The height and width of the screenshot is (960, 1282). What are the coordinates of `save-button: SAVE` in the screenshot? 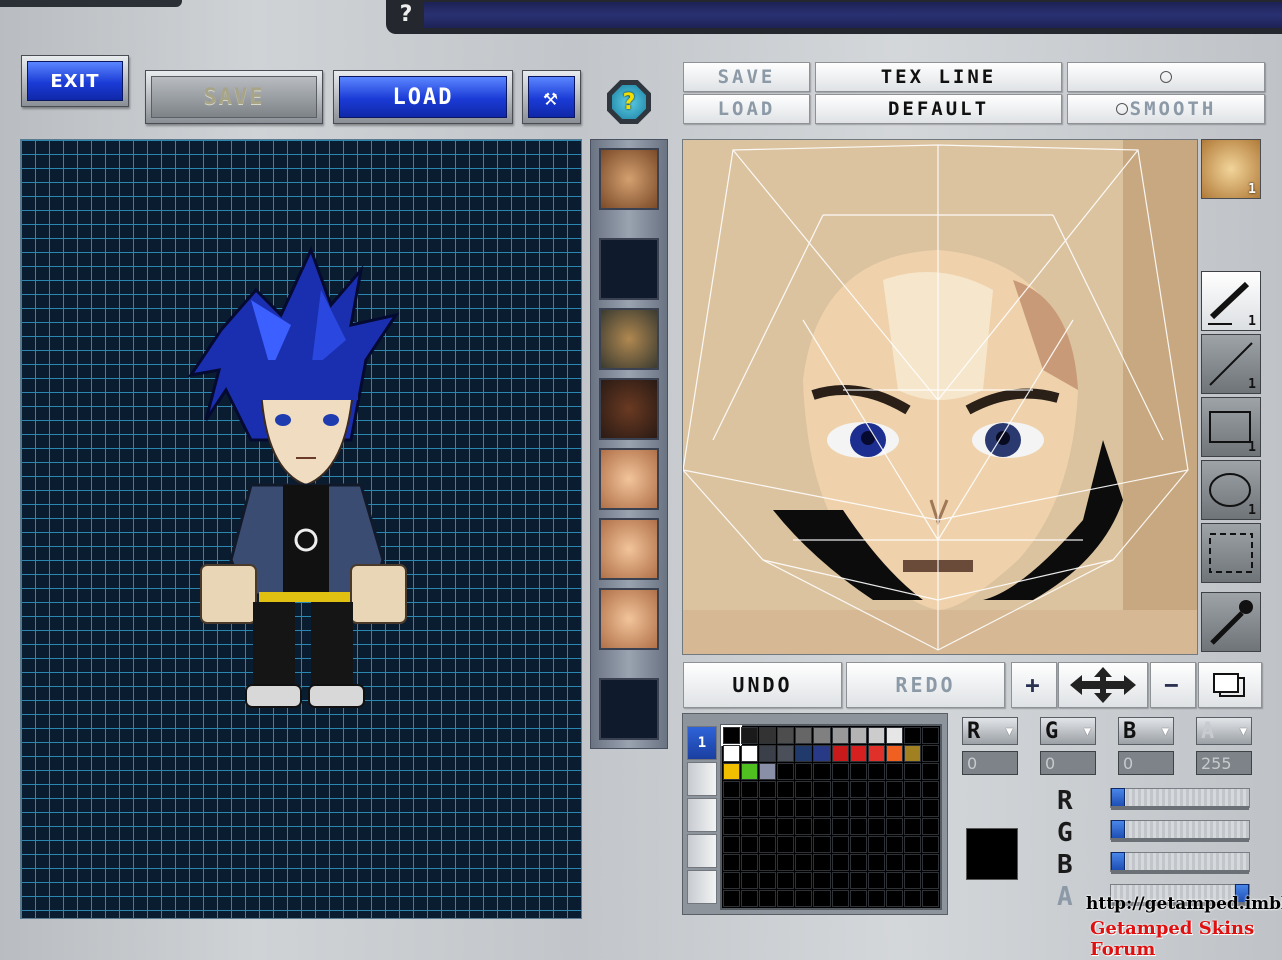 It's located at (234, 97).